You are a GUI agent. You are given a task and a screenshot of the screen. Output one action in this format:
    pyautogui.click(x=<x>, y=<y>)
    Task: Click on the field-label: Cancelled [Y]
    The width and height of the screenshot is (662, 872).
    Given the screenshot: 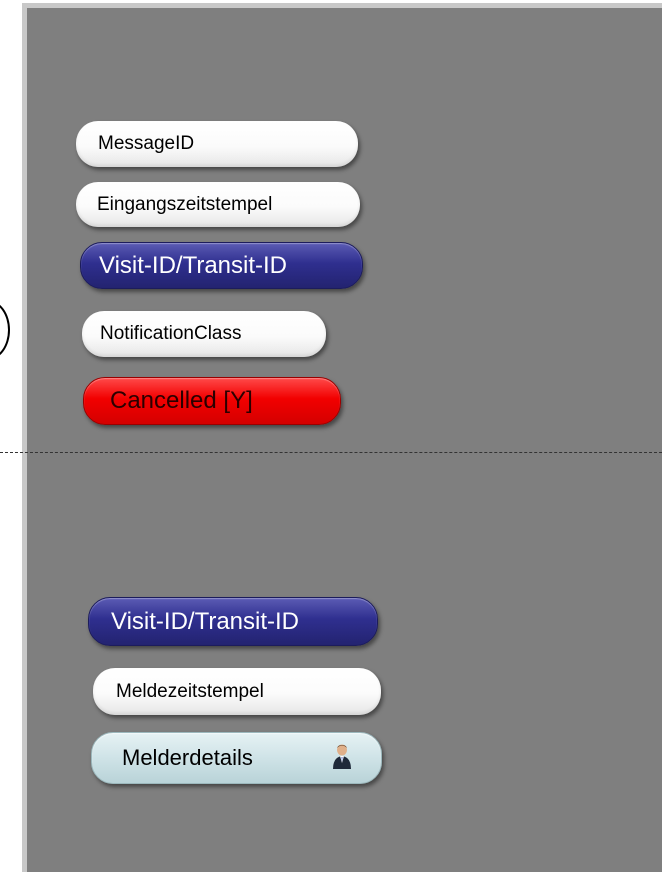 What is the action you would take?
    pyautogui.click(x=181, y=400)
    